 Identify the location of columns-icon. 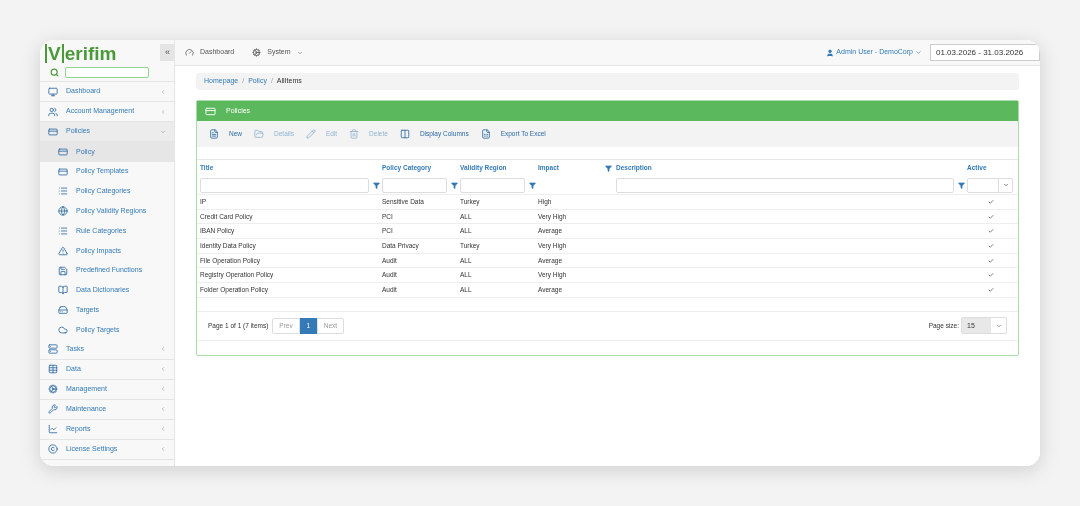
(404, 134).